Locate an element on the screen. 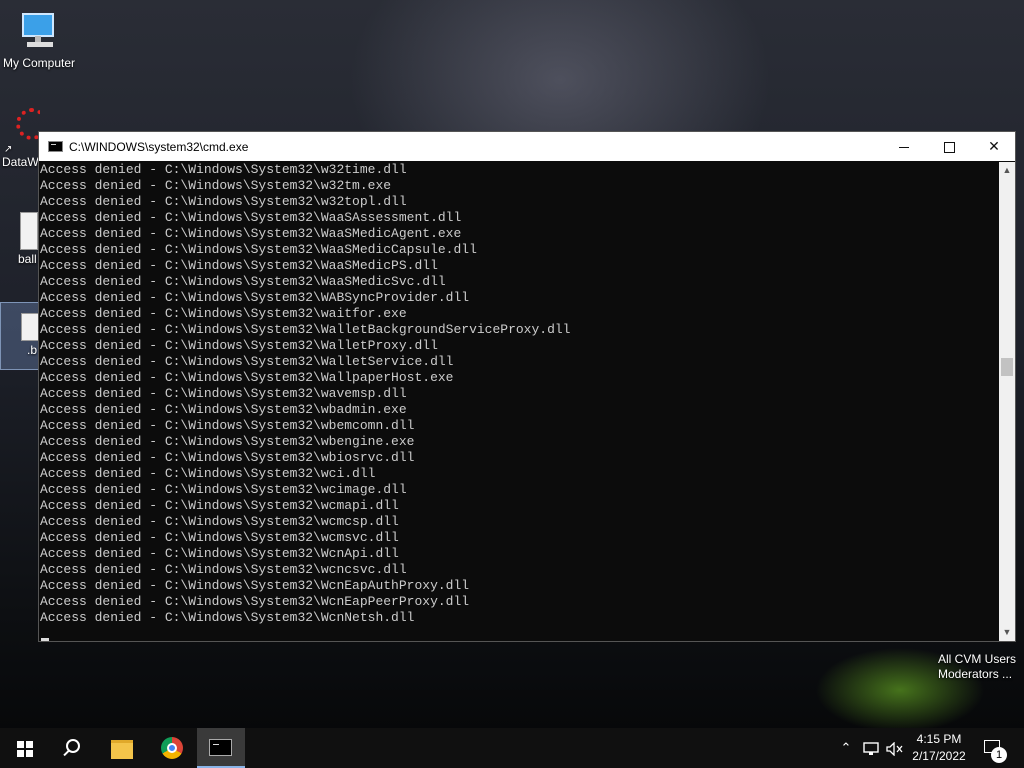 The height and width of the screenshot is (768, 1024). close-button: ✕ is located at coordinates (994, 146).